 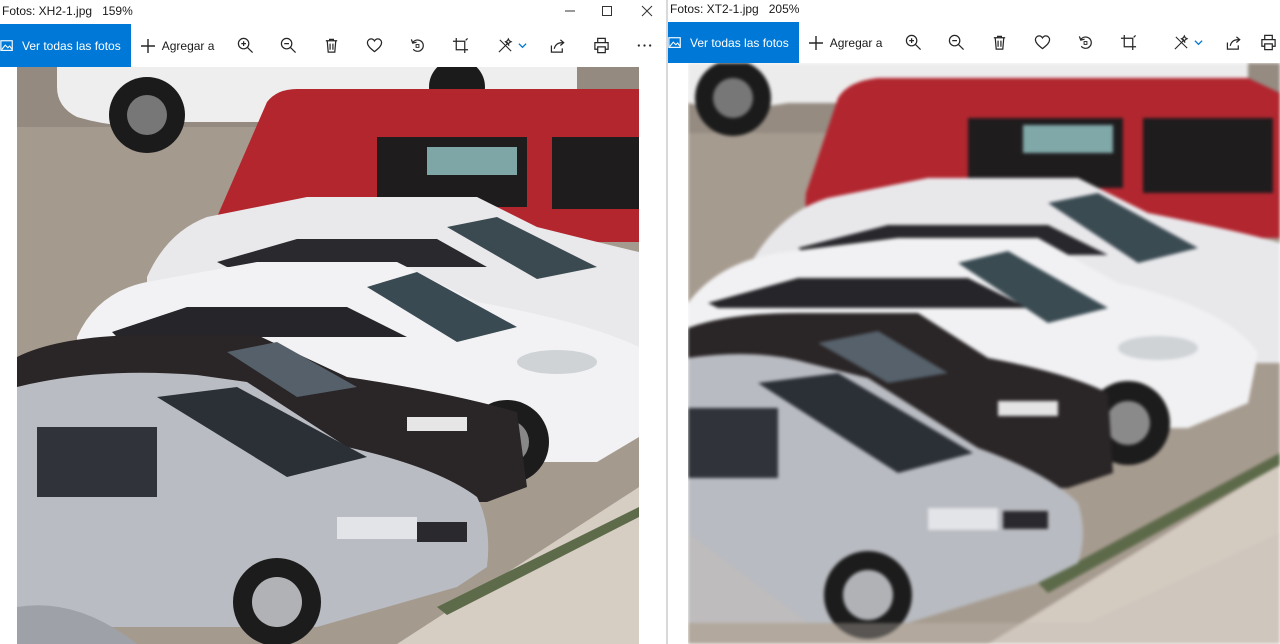 What do you see at coordinates (117, 11) in the screenshot?
I see `zoom-level: 159%` at bounding box center [117, 11].